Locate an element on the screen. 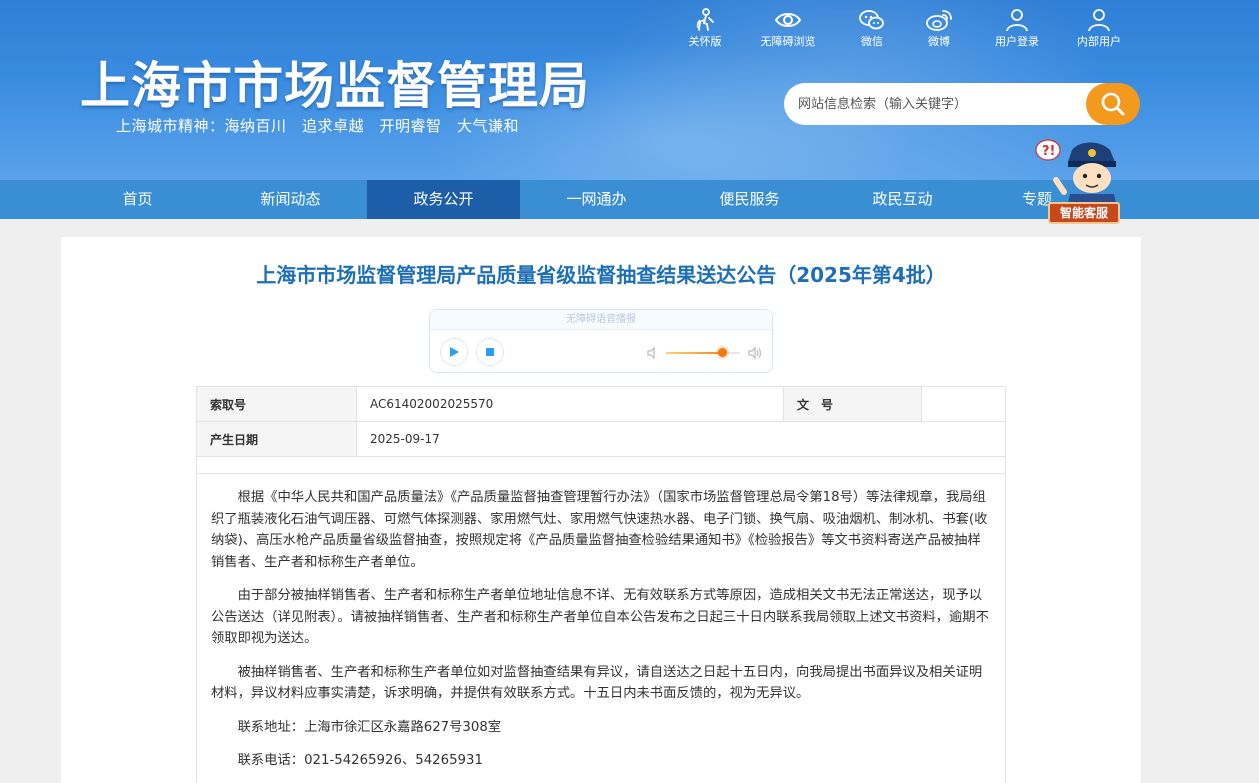 The height and width of the screenshot is (783, 1259). site-title: 上海市市场监督管理局 is located at coordinates (335, 82).